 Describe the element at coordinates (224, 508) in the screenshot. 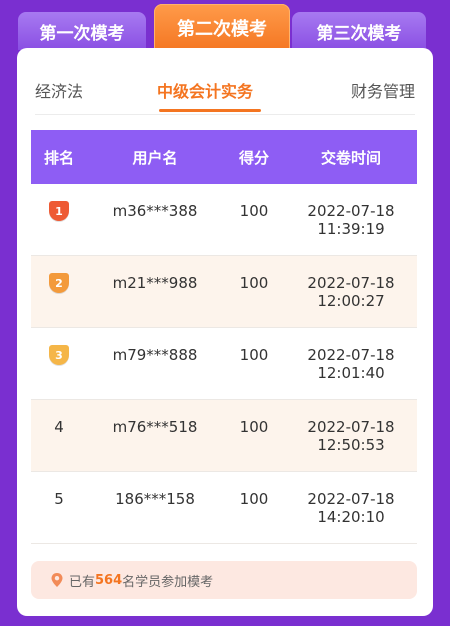

I see `table-row: 5 186***158 100 2022-07-18 14:20:10` at that location.